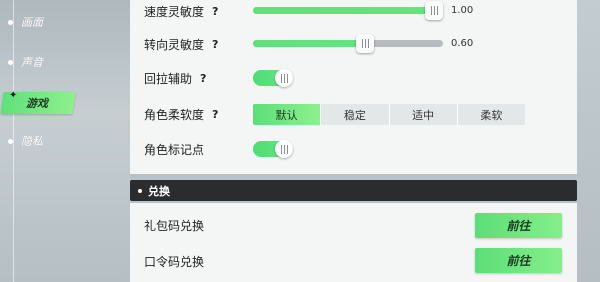 This screenshot has height=282, width=600. What do you see at coordinates (32, 62) in the screenshot?
I see `sidebar-item-label: 声音` at bounding box center [32, 62].